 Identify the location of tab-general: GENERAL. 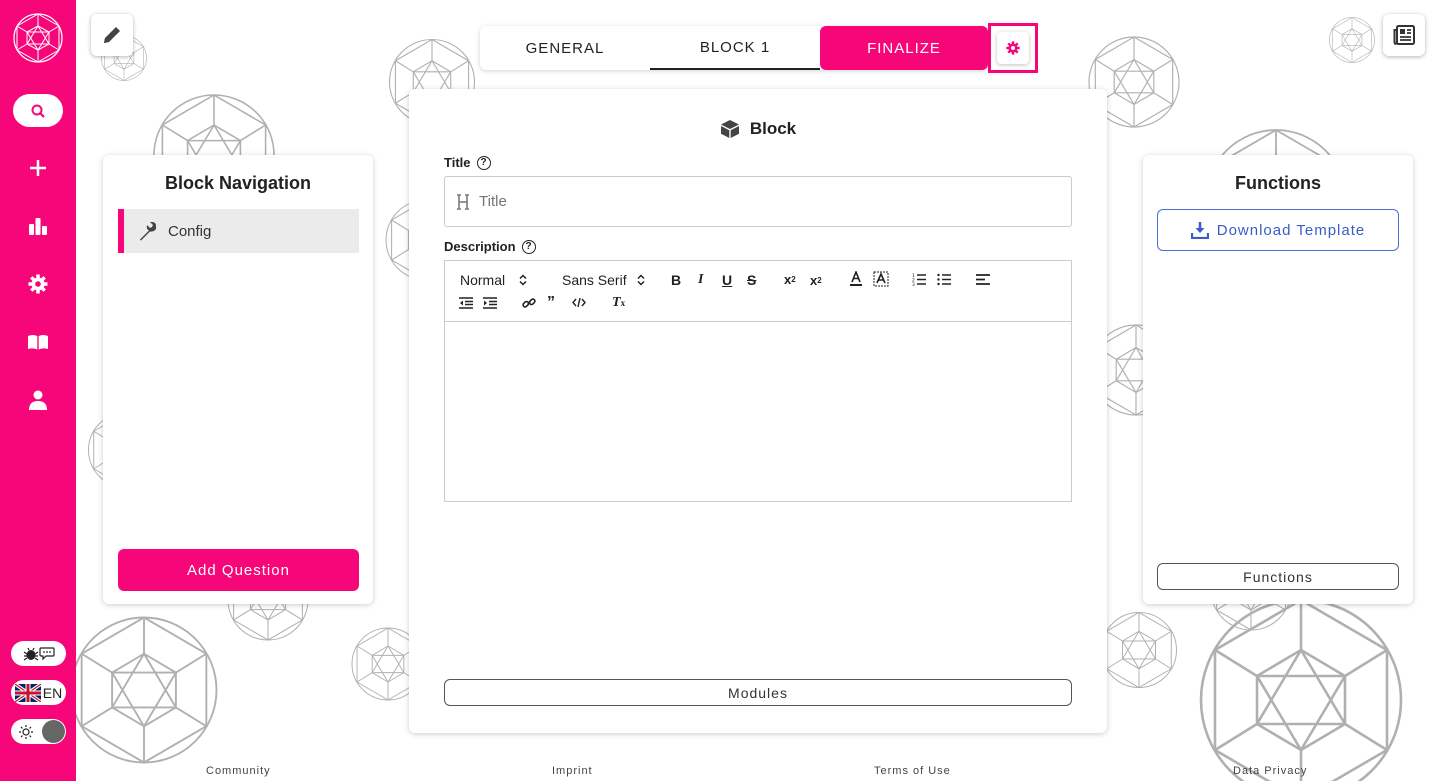
(565, 48).